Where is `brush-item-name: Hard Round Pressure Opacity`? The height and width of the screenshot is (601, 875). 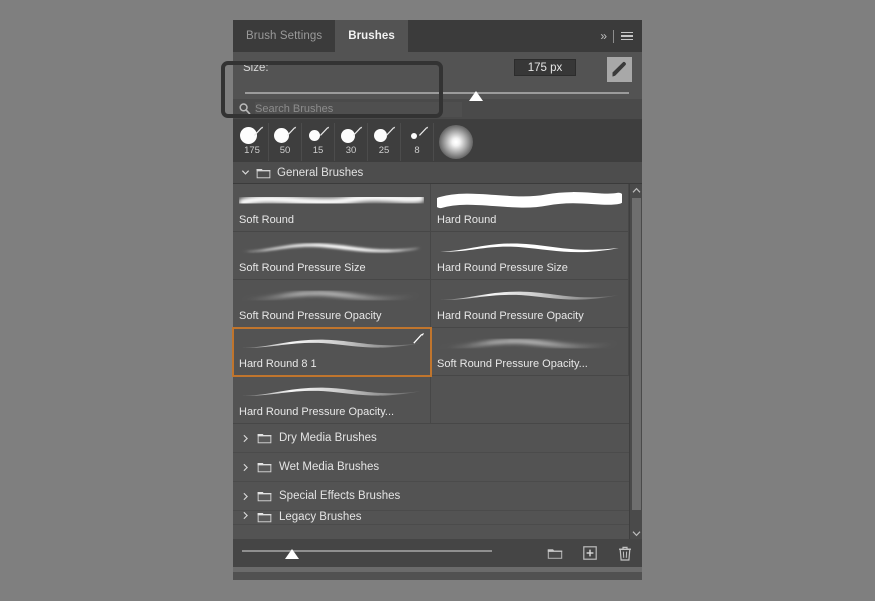
brush-item-name: Hard Round Pressure Opacity is located at coordinates (510, 316).